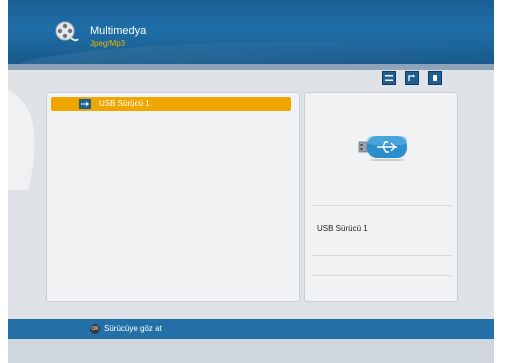  What do you see at coordinates (342, 228) in the screenshot?
I see `detail-drive-name: USB Sürücü 1` at bounding box center [342, 228].